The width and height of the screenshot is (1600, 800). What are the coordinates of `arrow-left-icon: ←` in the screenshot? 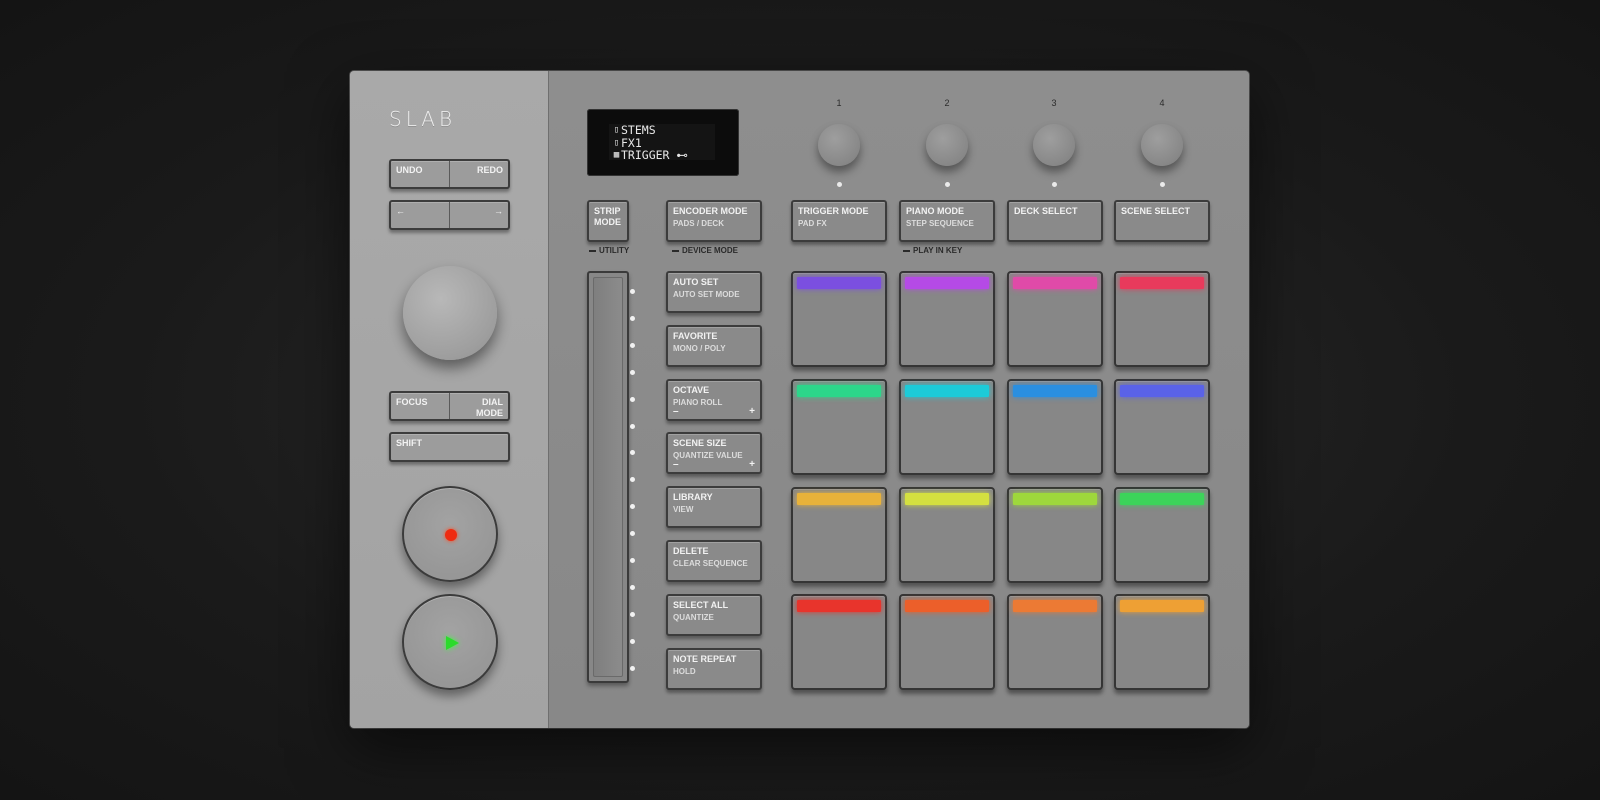 It's located at (400, 211).